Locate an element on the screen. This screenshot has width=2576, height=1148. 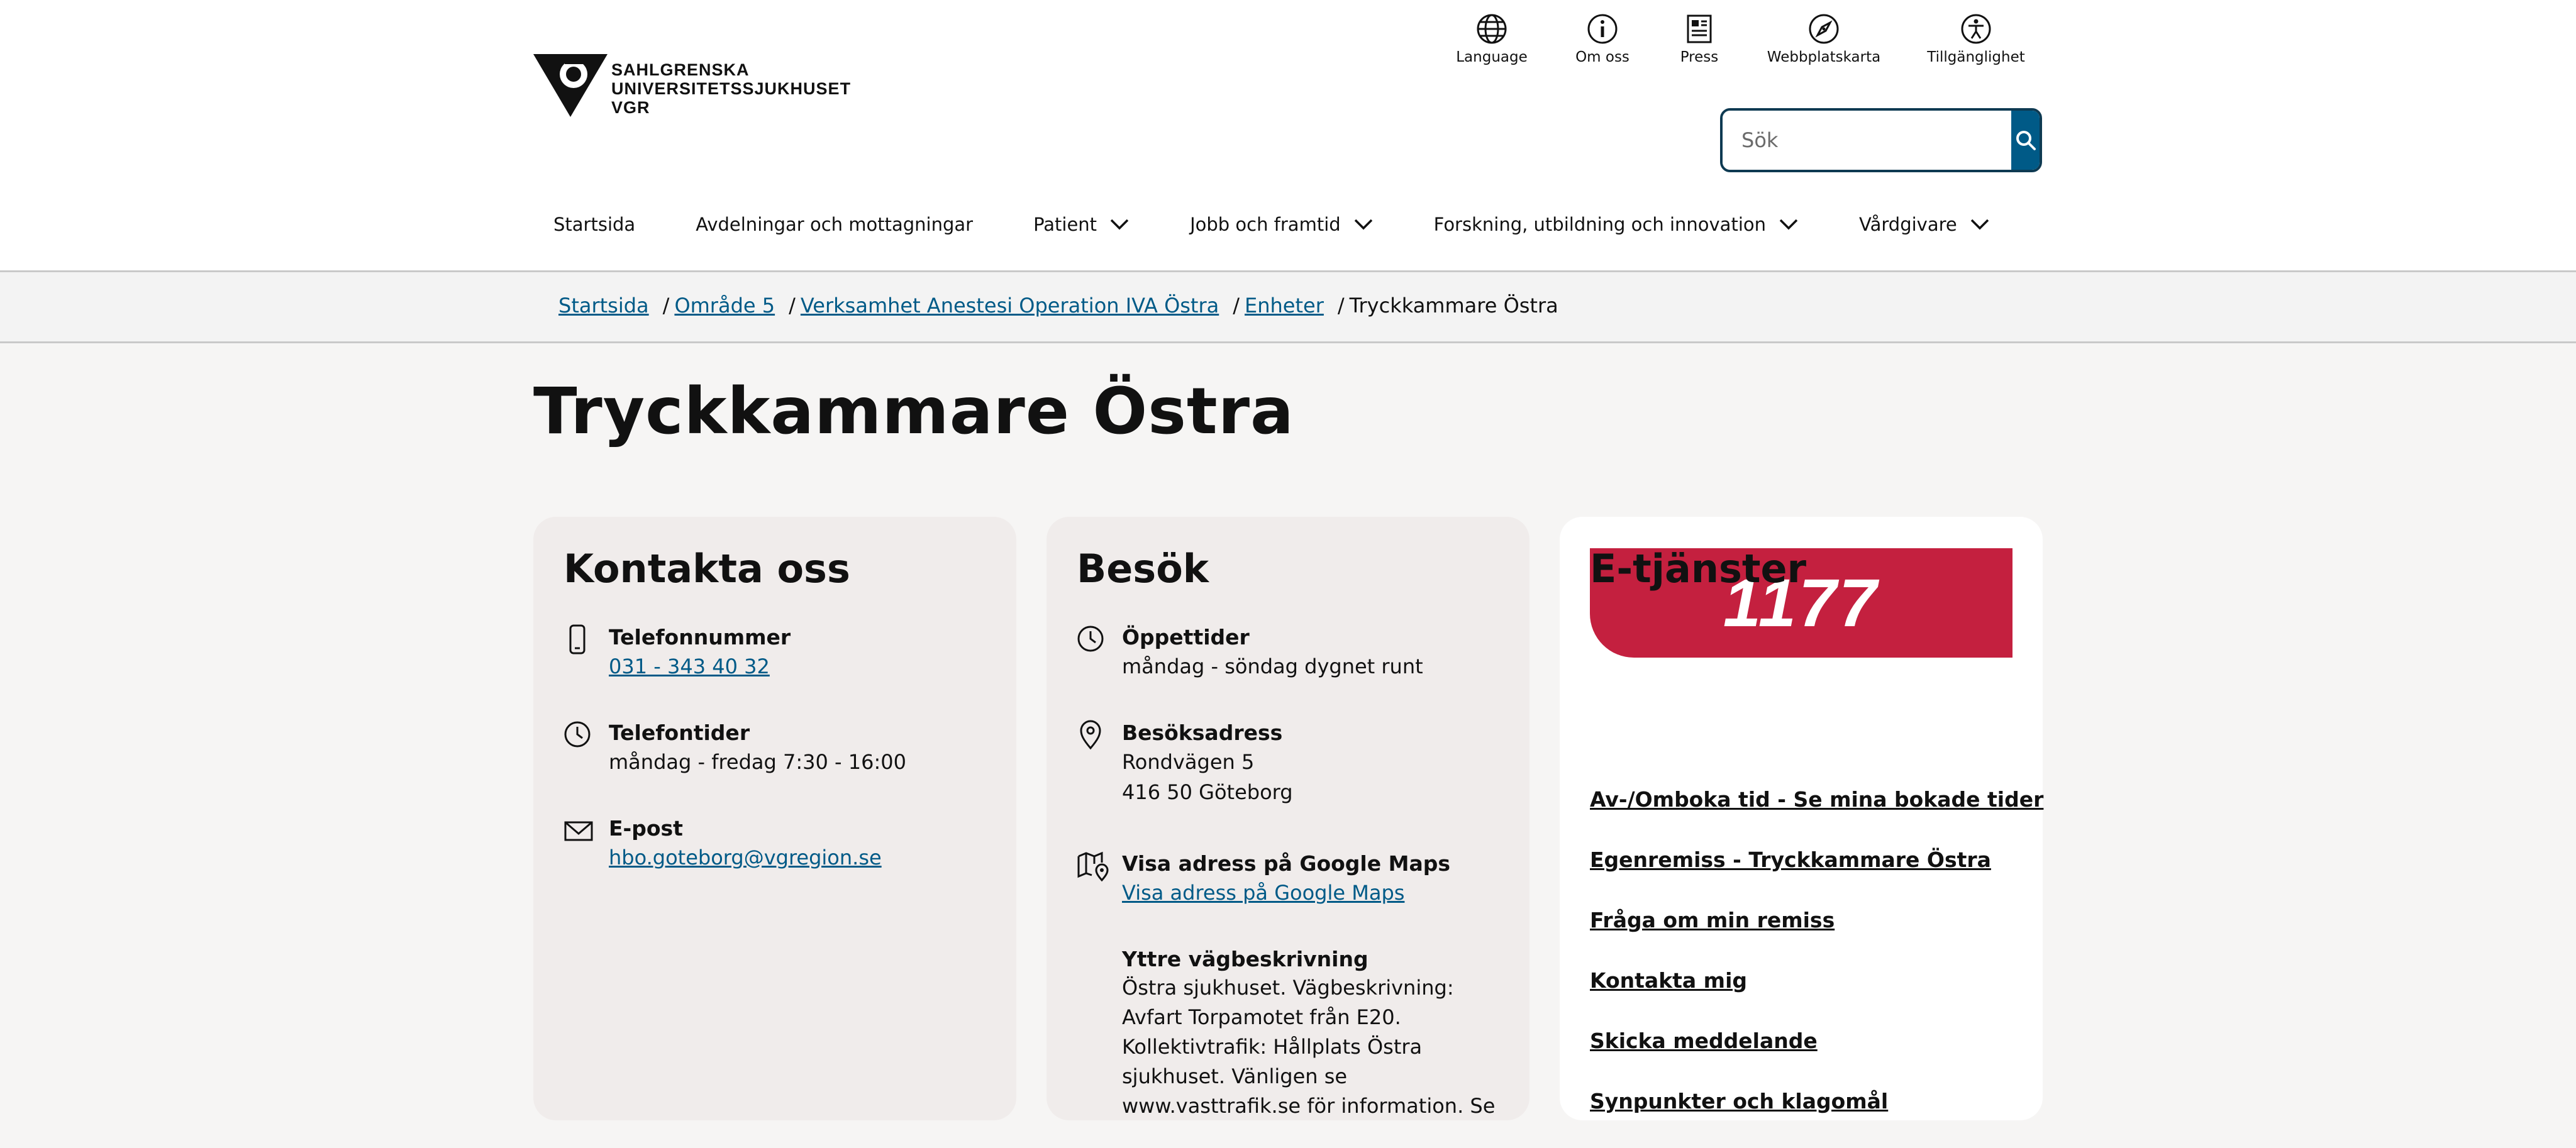
nav-item-startsida: Startsida is located at coordinates (594, 224).